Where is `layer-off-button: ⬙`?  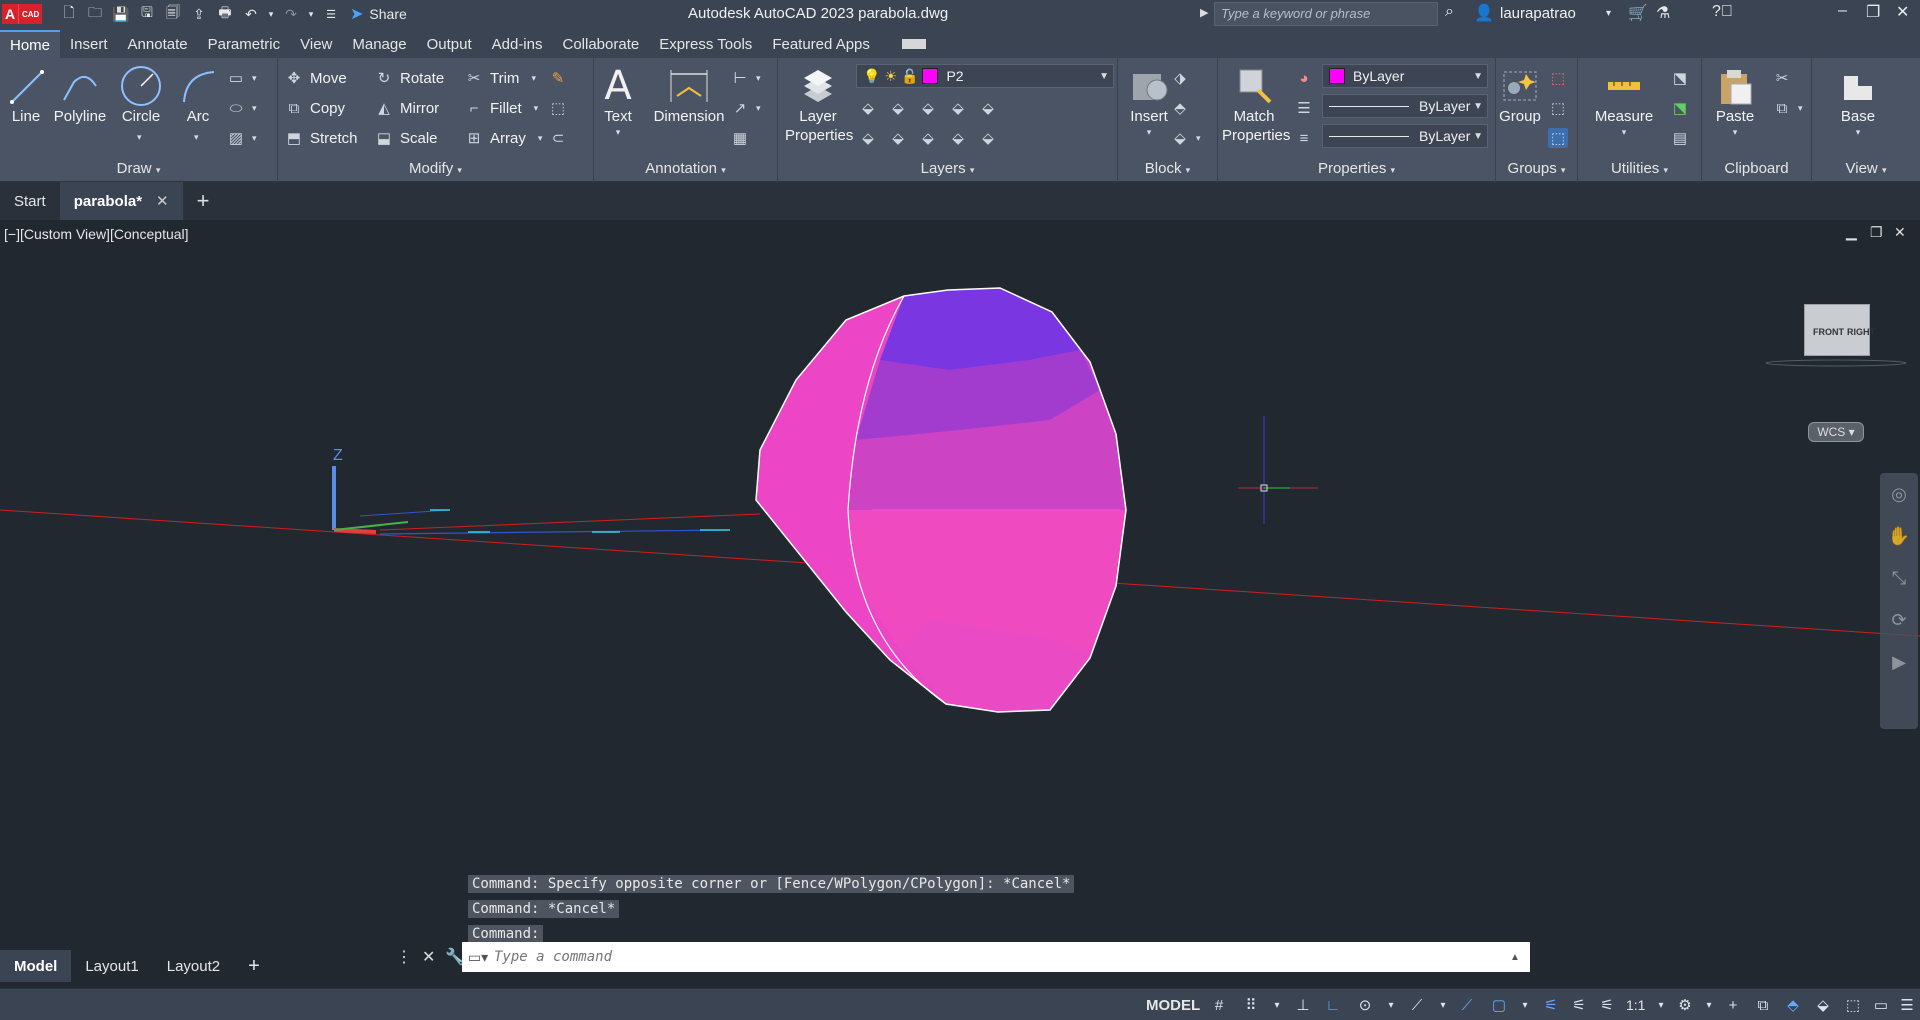 layer-off-button: ⬙ is located at coordinates (868, 108).